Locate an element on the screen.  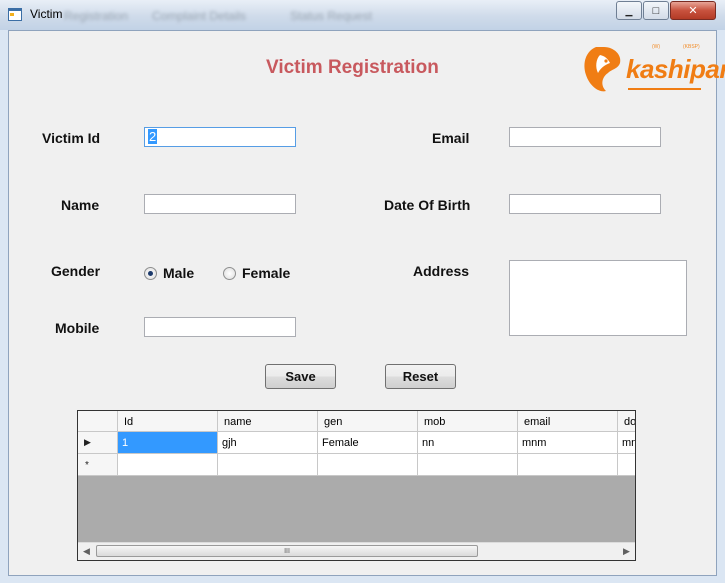
scroll-thumb: III is located at coordinates (287, 551).